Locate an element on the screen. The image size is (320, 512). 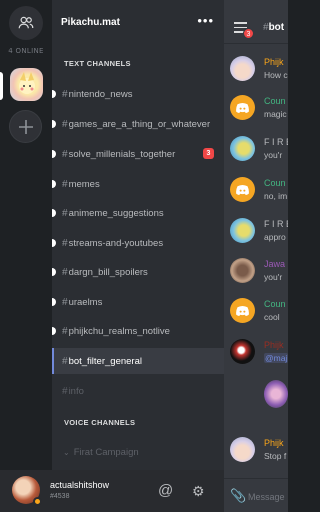
channel-label: nintendo_news is located at coordinates (100, 94).